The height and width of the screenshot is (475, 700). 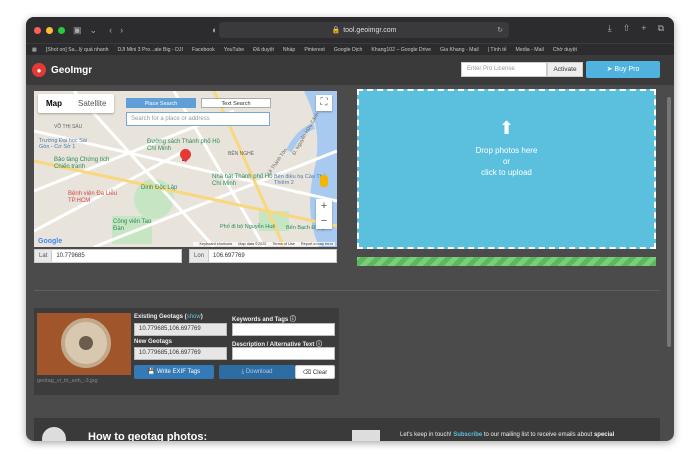 What do you see at coordinates (54, 103) in the screenshot?
I see `map-type-map: Map` at bounding box center [54, 103].